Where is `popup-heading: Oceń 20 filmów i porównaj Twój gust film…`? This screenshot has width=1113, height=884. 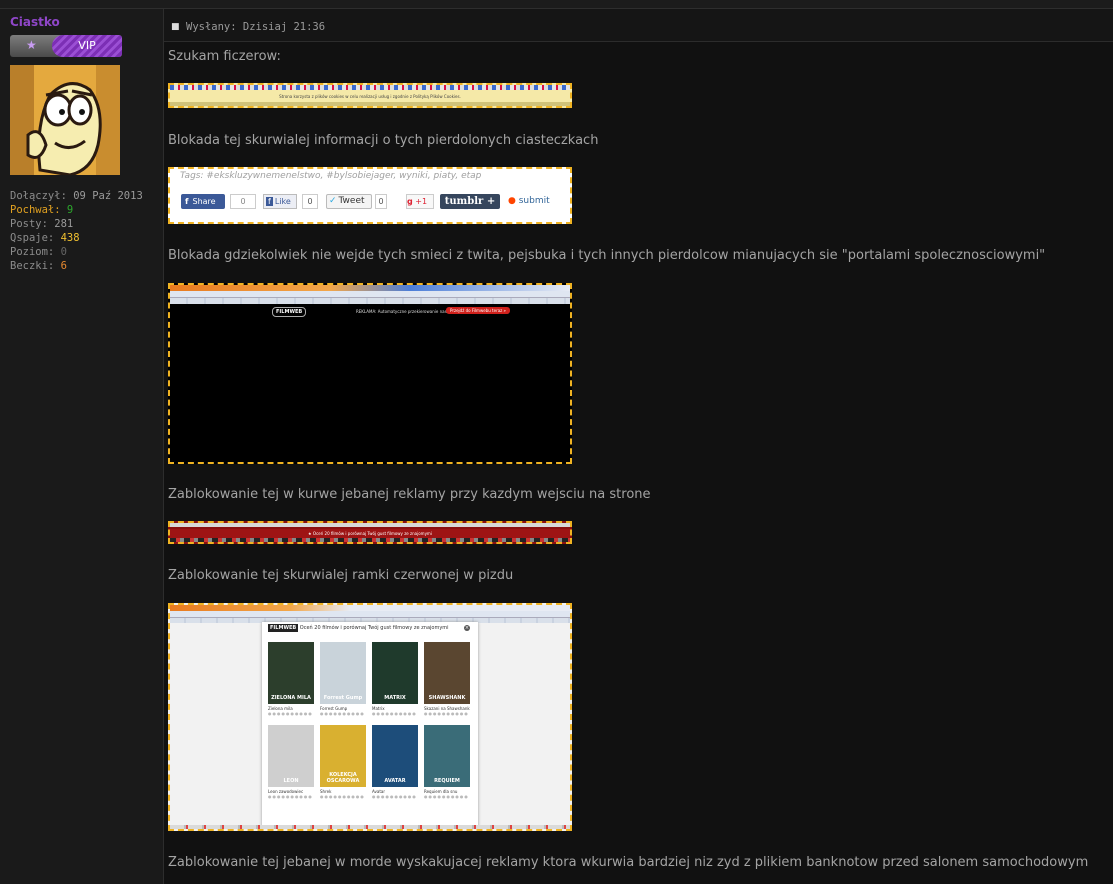 popup-heading: Oceń 20 filmów i porównaj Twój gust film… is located at coordinates (374, 628).